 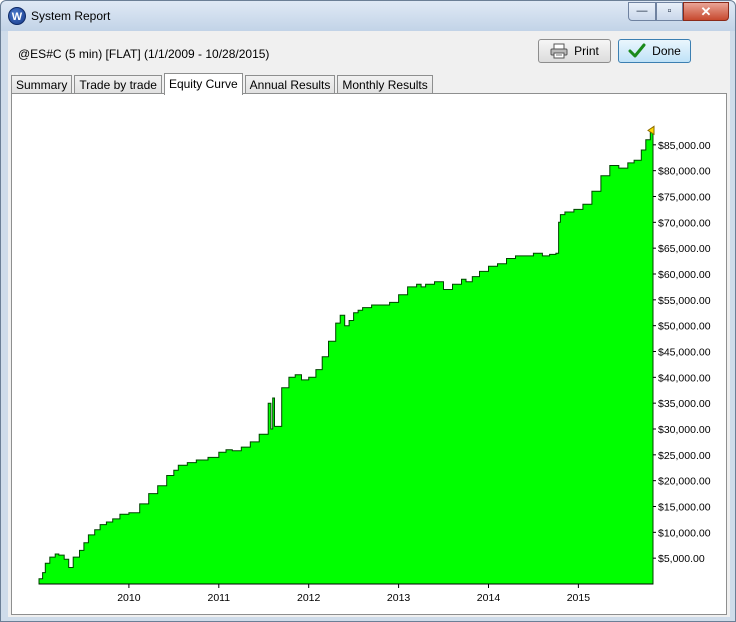 What do you see at coordinates (399, 598) in the screenshot?
I see `x-tick-label: 2013` at bounding box center [399, 598].